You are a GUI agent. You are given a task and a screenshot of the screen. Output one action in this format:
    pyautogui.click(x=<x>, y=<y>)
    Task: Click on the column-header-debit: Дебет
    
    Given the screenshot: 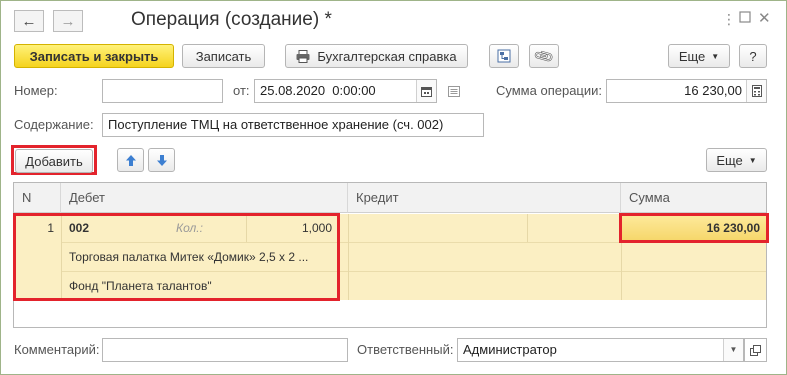 What is the action you would take?
    pyautogui.click(x=204, y=198)
    